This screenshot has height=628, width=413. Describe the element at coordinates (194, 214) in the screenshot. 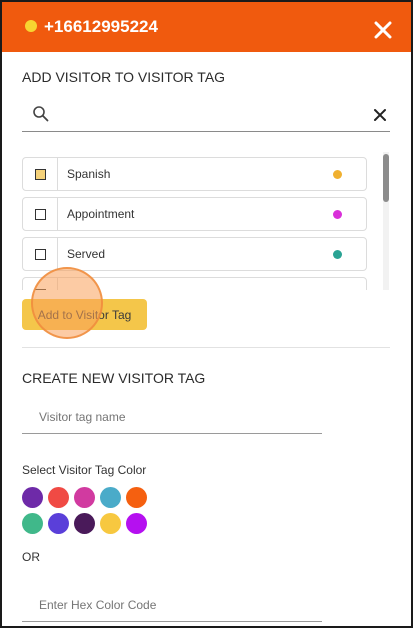

I see `tag-row-appointment: Appointment` at that location.